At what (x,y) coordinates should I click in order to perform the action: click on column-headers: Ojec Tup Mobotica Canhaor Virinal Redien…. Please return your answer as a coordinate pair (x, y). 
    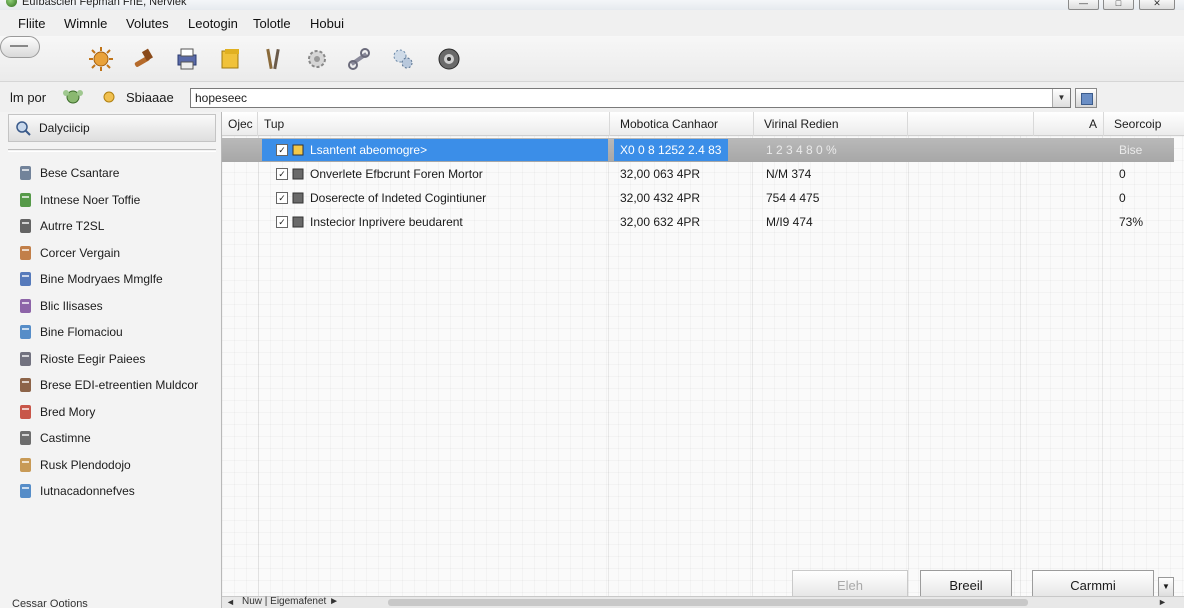
    Looking at the image, I should click on (703, 124).